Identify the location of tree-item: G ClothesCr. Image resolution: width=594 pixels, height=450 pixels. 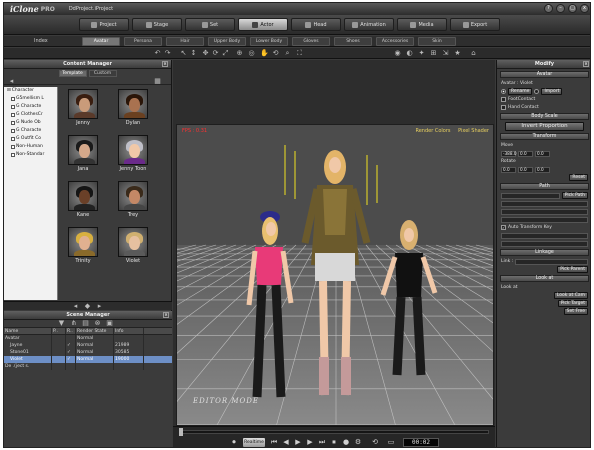
(30, 115).